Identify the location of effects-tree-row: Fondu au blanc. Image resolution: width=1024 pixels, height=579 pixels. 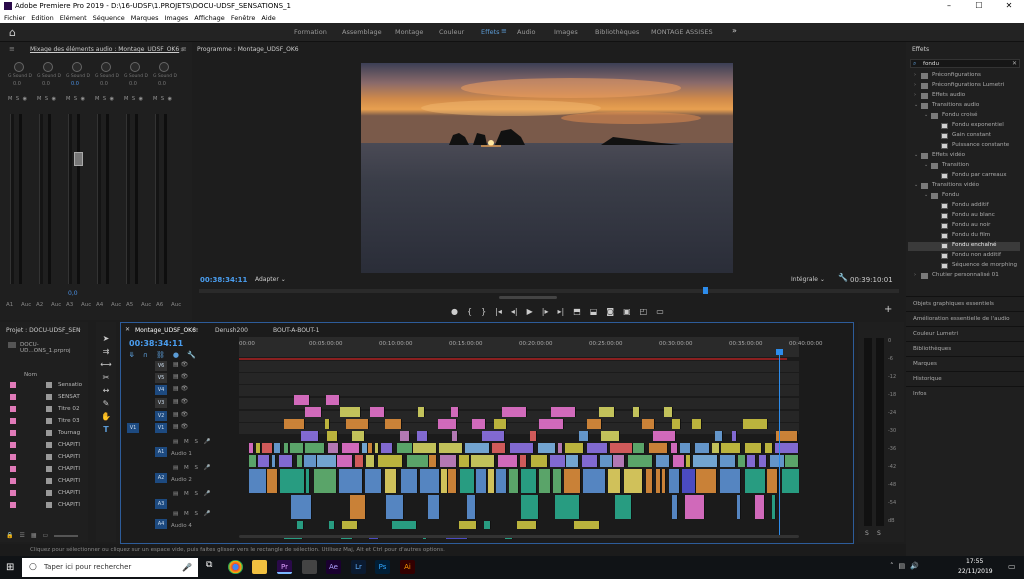
(964, 216).